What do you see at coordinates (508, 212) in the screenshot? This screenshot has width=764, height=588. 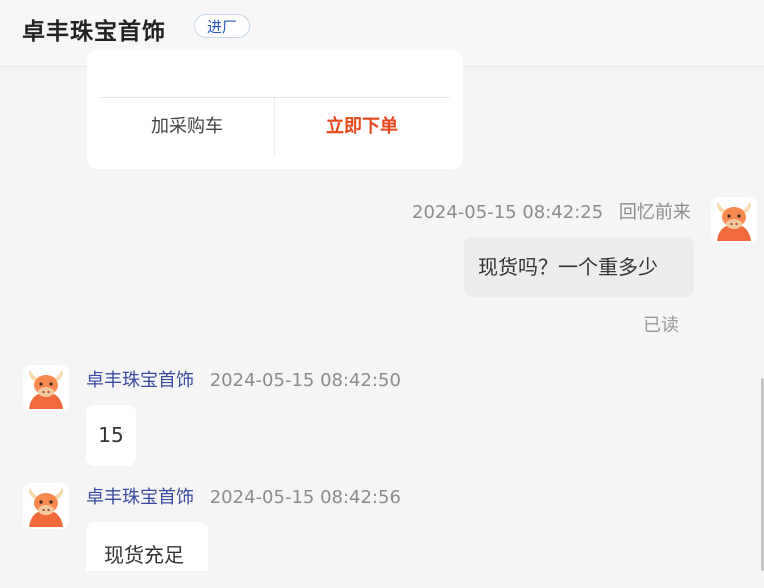 I see `message-timestamp: 2024-05-15 08:42:25` at bounding box center [508, 212].